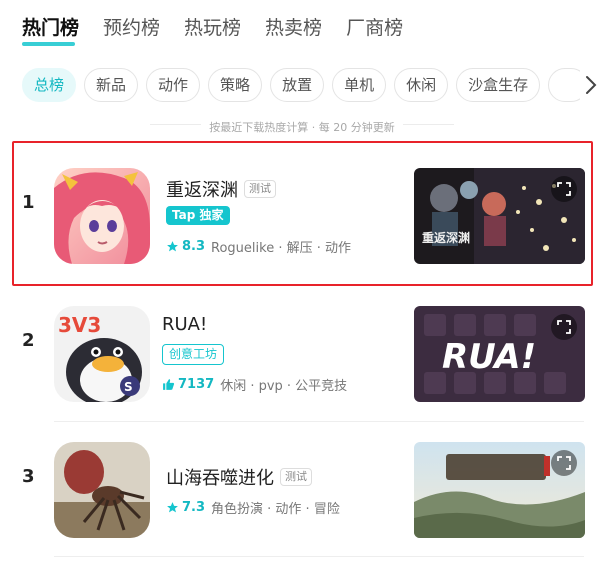  I want to click on title-line: 重返深渊 测试, so click(221, 189).